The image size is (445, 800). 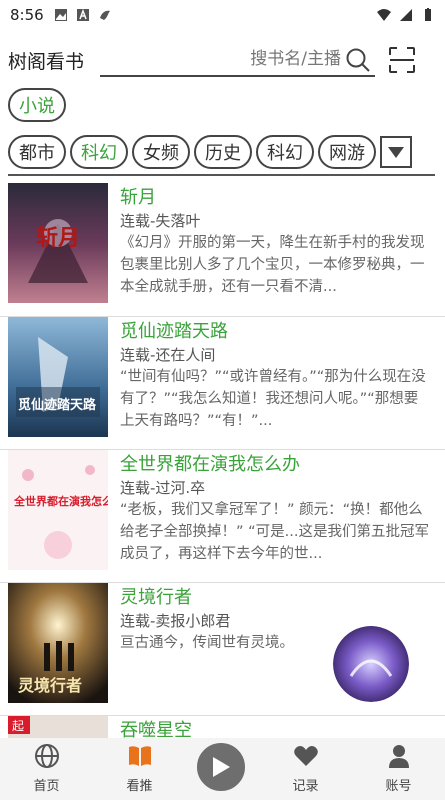 I want to click on dropdown-arrow-icon, so click(x=396, y=152).